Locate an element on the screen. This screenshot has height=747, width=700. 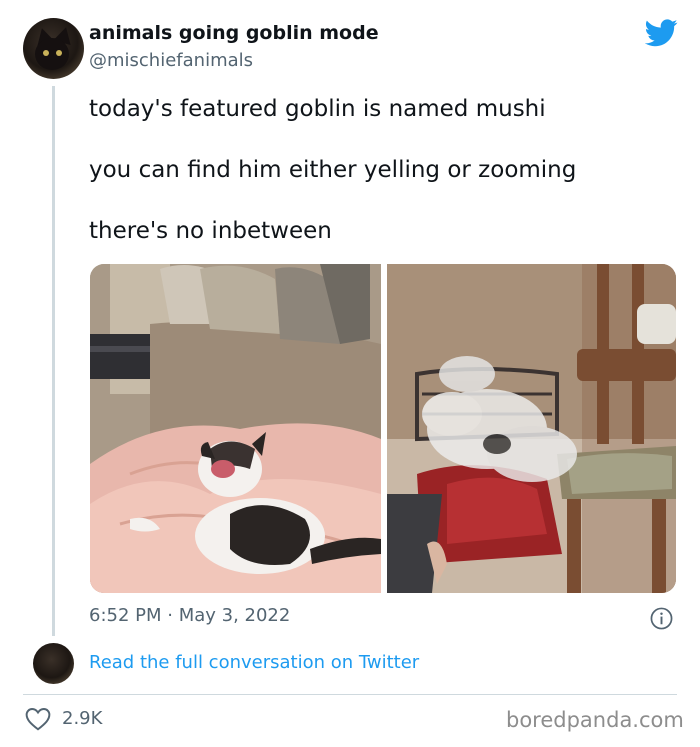
tweet-timestamp: 6:52 PM · May 3, 2022 is located at coordinates (189, 615).